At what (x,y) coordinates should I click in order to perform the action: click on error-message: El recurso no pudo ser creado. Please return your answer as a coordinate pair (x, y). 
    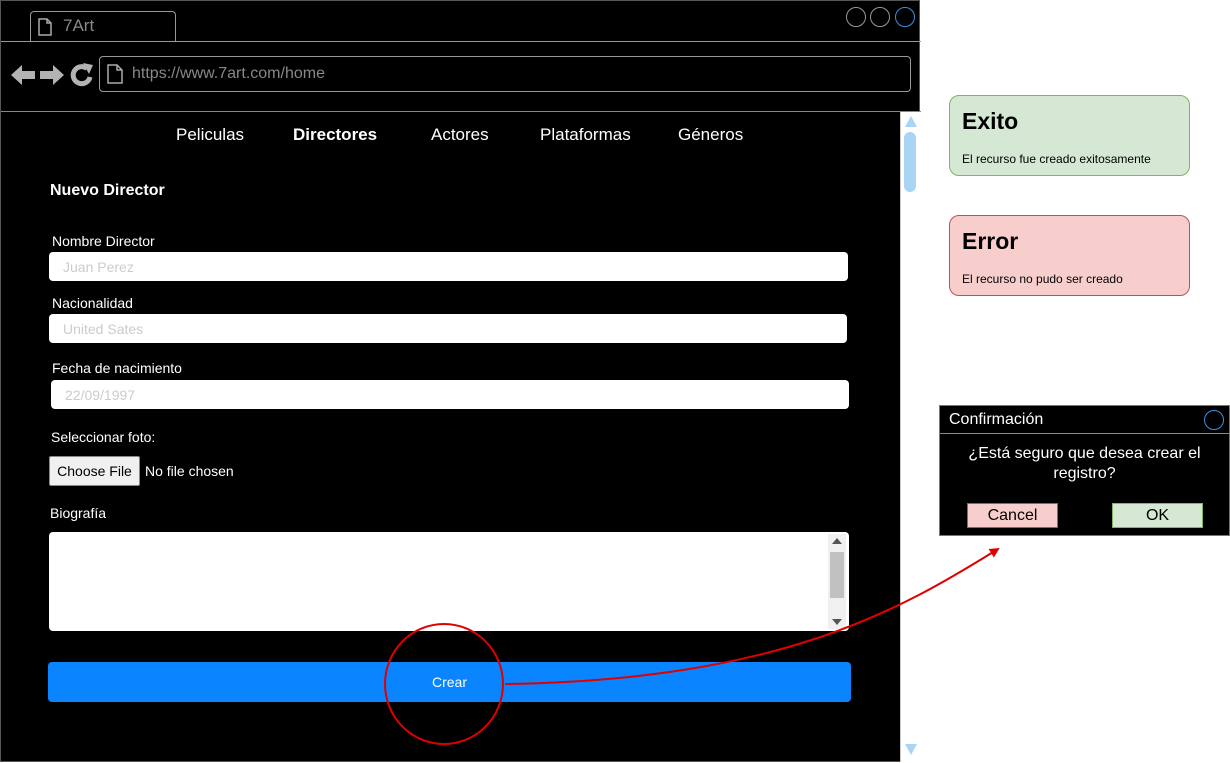
    Looking at the image, I should click on (1042, 279).